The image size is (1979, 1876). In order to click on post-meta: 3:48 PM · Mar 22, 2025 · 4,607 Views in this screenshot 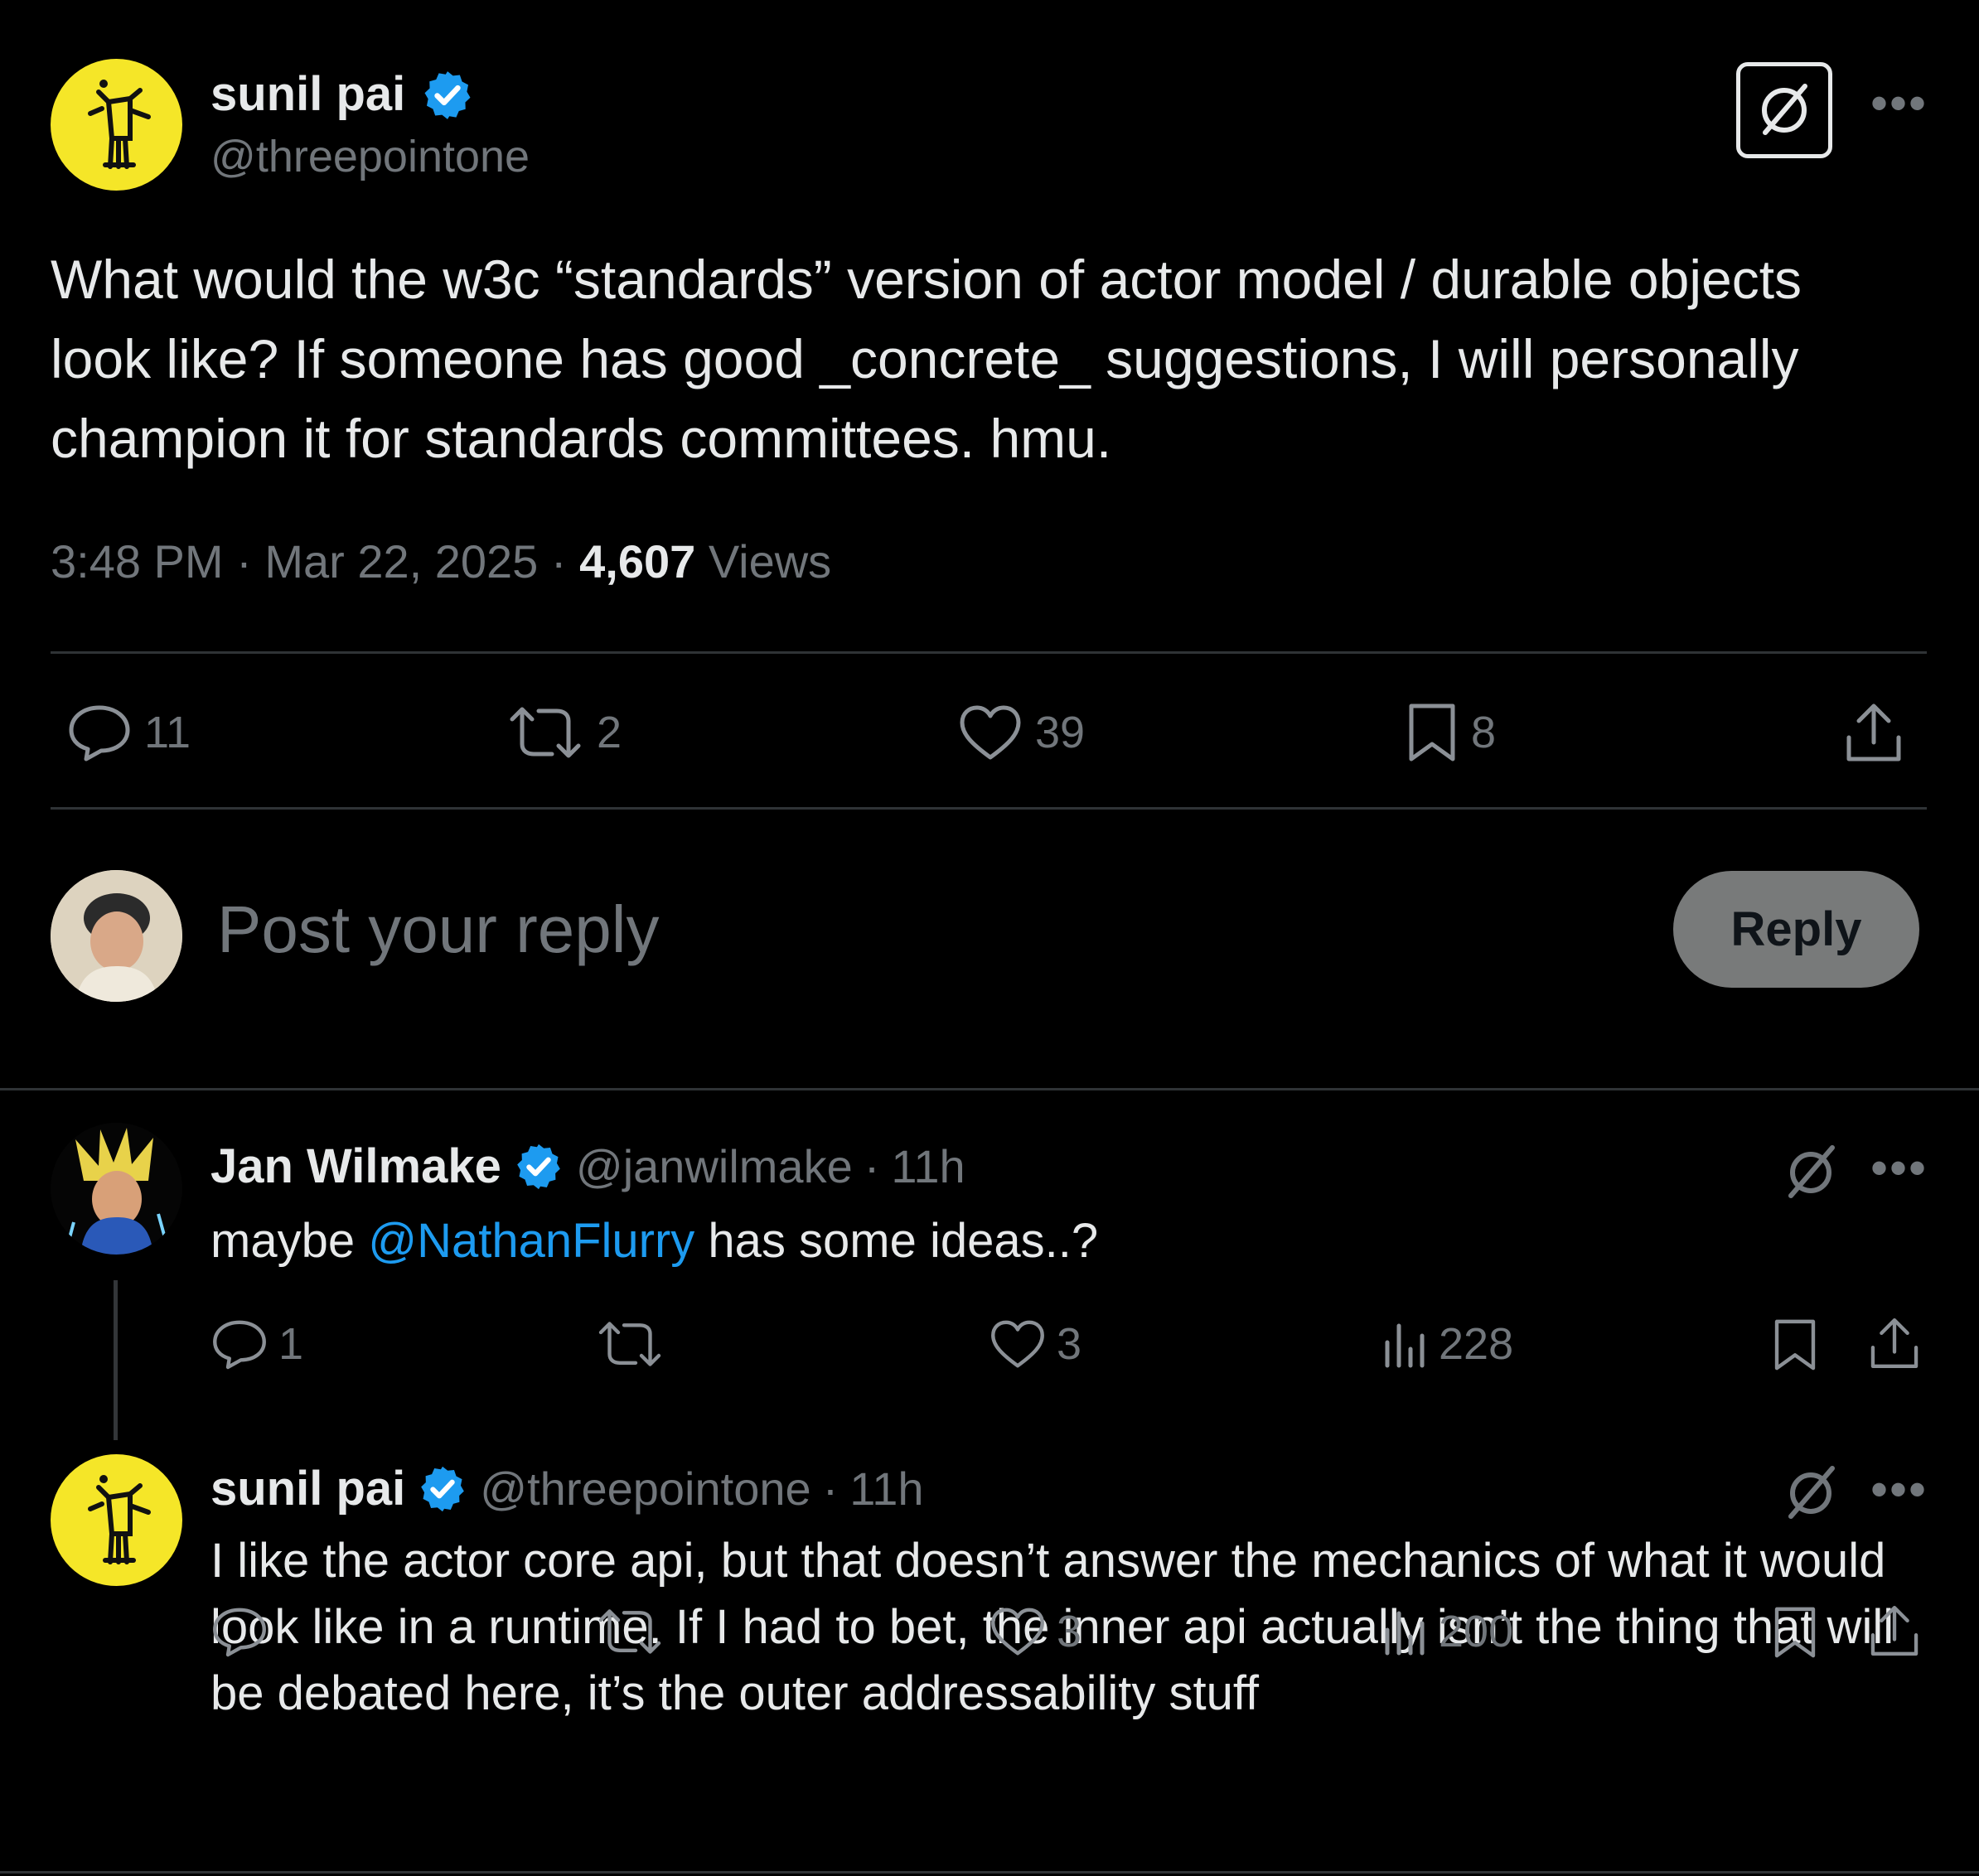, I will do `click(442, 561)`.